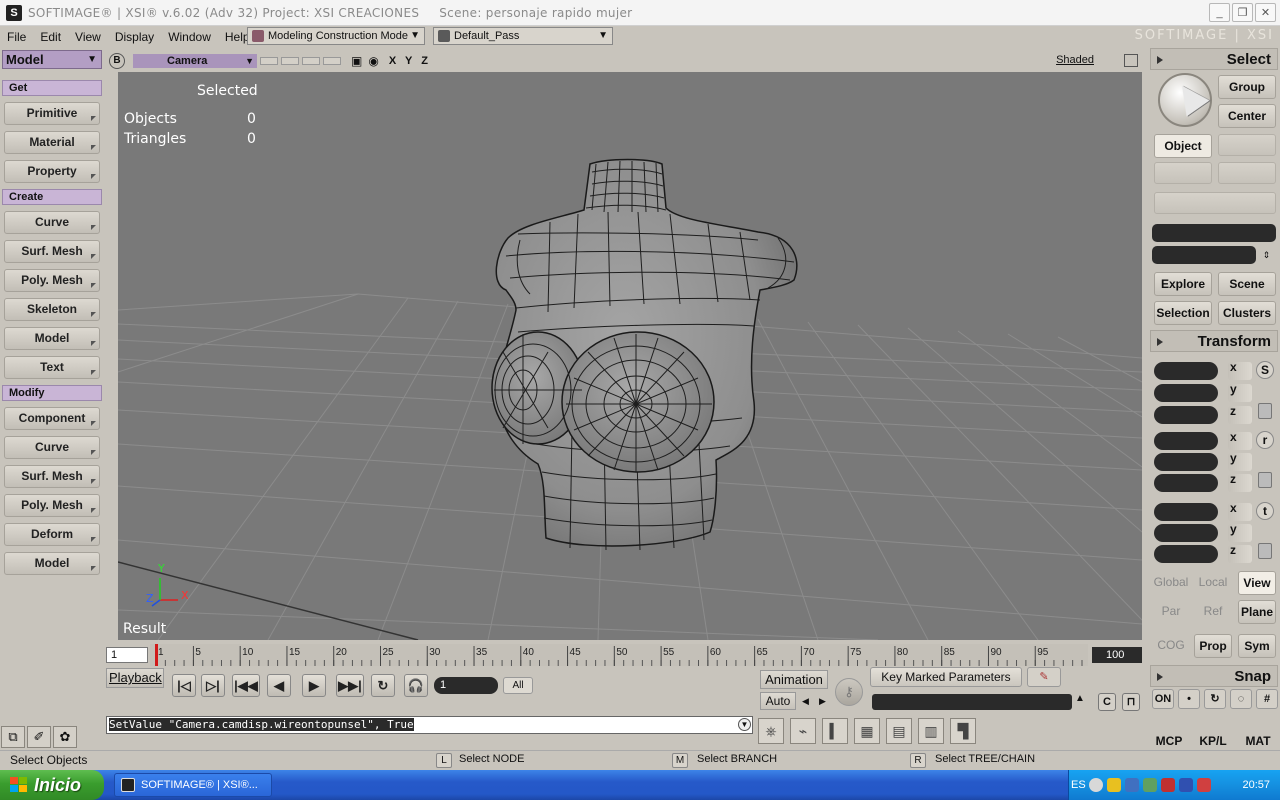 This screenshot has width=1280, height=800. What do you see at coordinates (518, 685) in the screenshot?
I see `all-views-button: All` at bounding box center [518, 685].